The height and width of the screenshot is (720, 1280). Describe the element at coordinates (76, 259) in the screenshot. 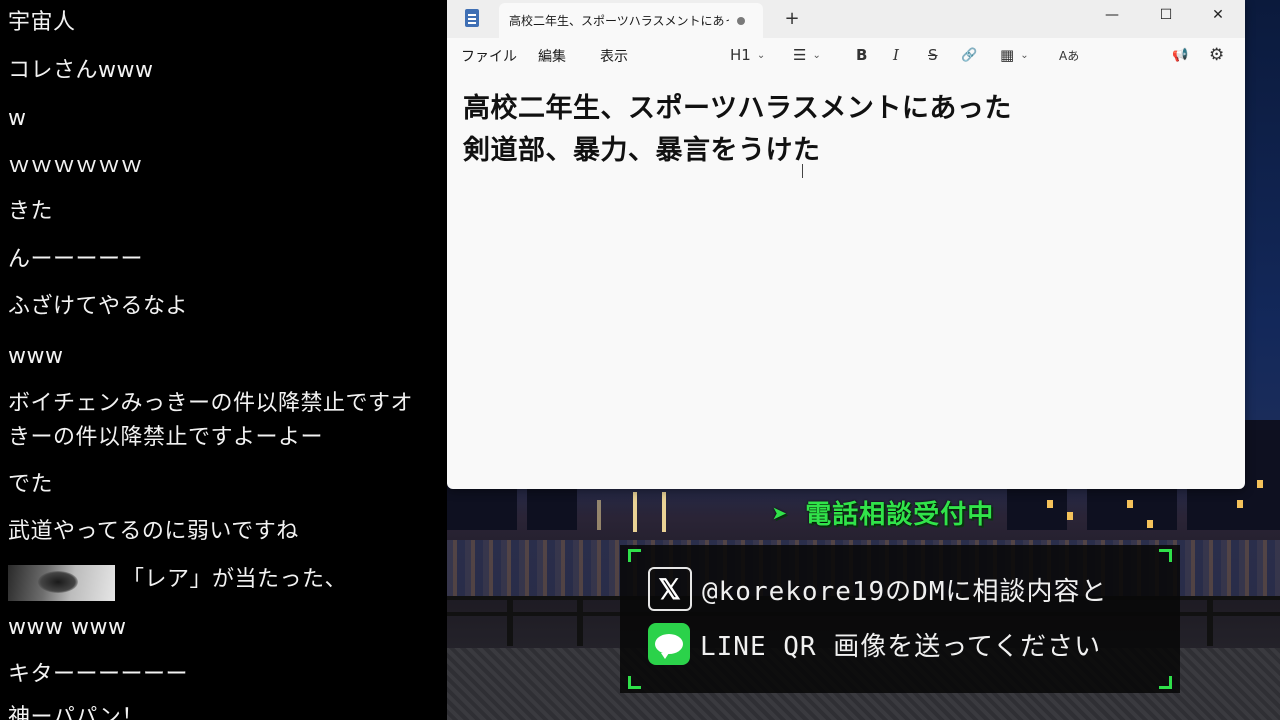

I see `chat-message: んーーーーー` at that location.